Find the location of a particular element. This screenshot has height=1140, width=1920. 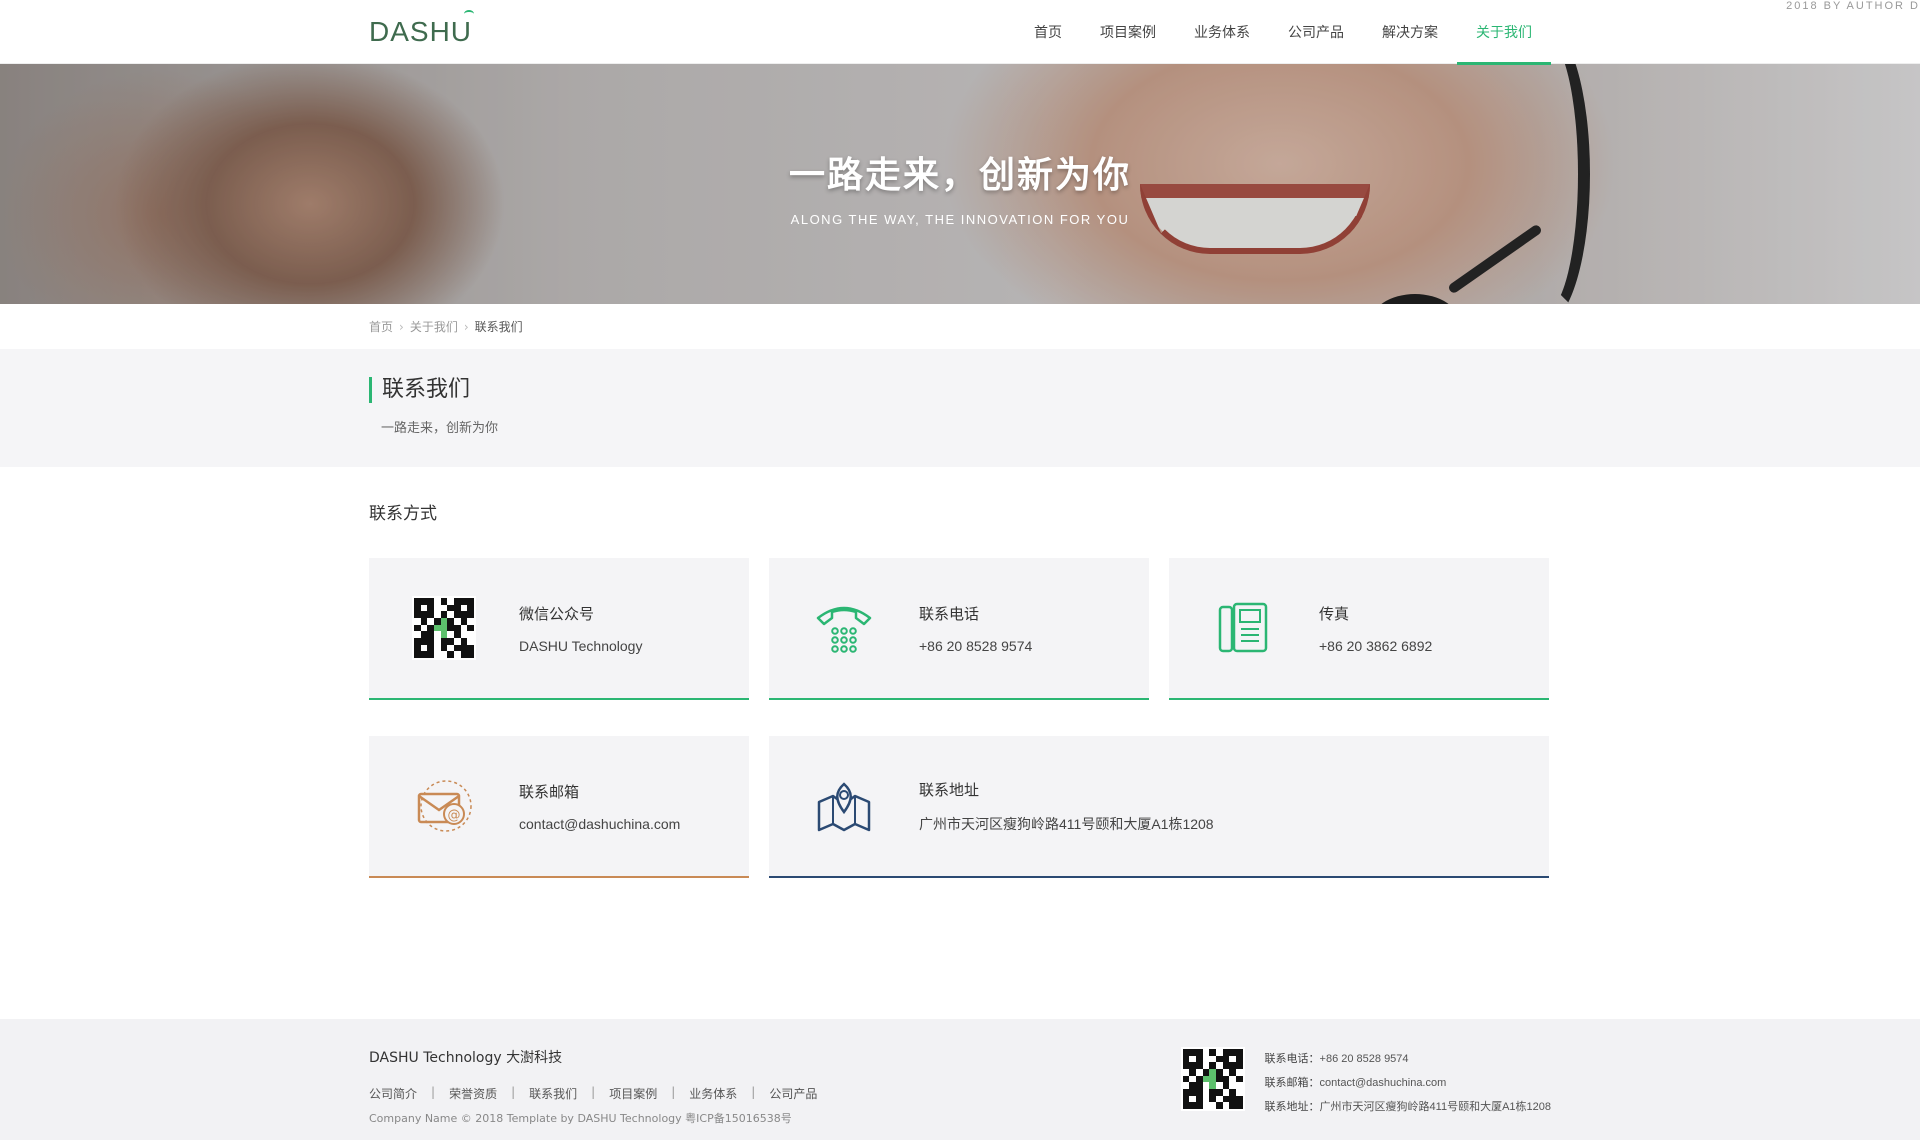

contact-heading: 联系方式 is located at coordinates (403, 514).